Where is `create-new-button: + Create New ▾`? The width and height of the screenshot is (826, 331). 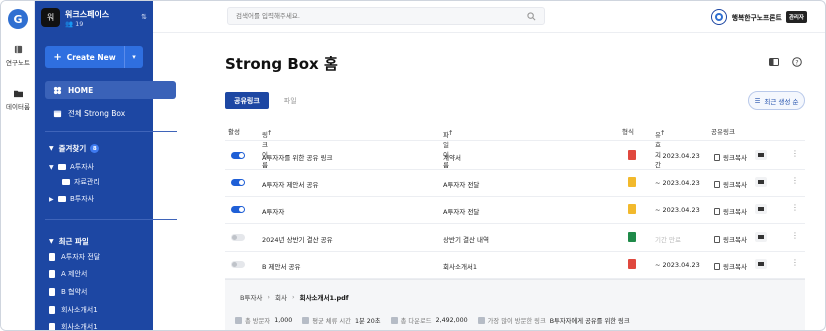 create-new-button: + Create New ▾ is located at coordinates (94, 57).